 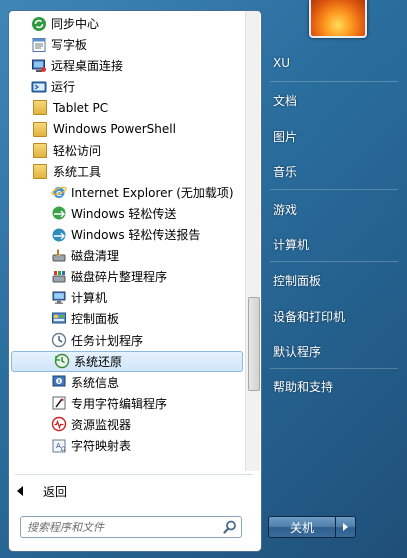 I want to click on wordpad-icon, so click(x=39, y=45).